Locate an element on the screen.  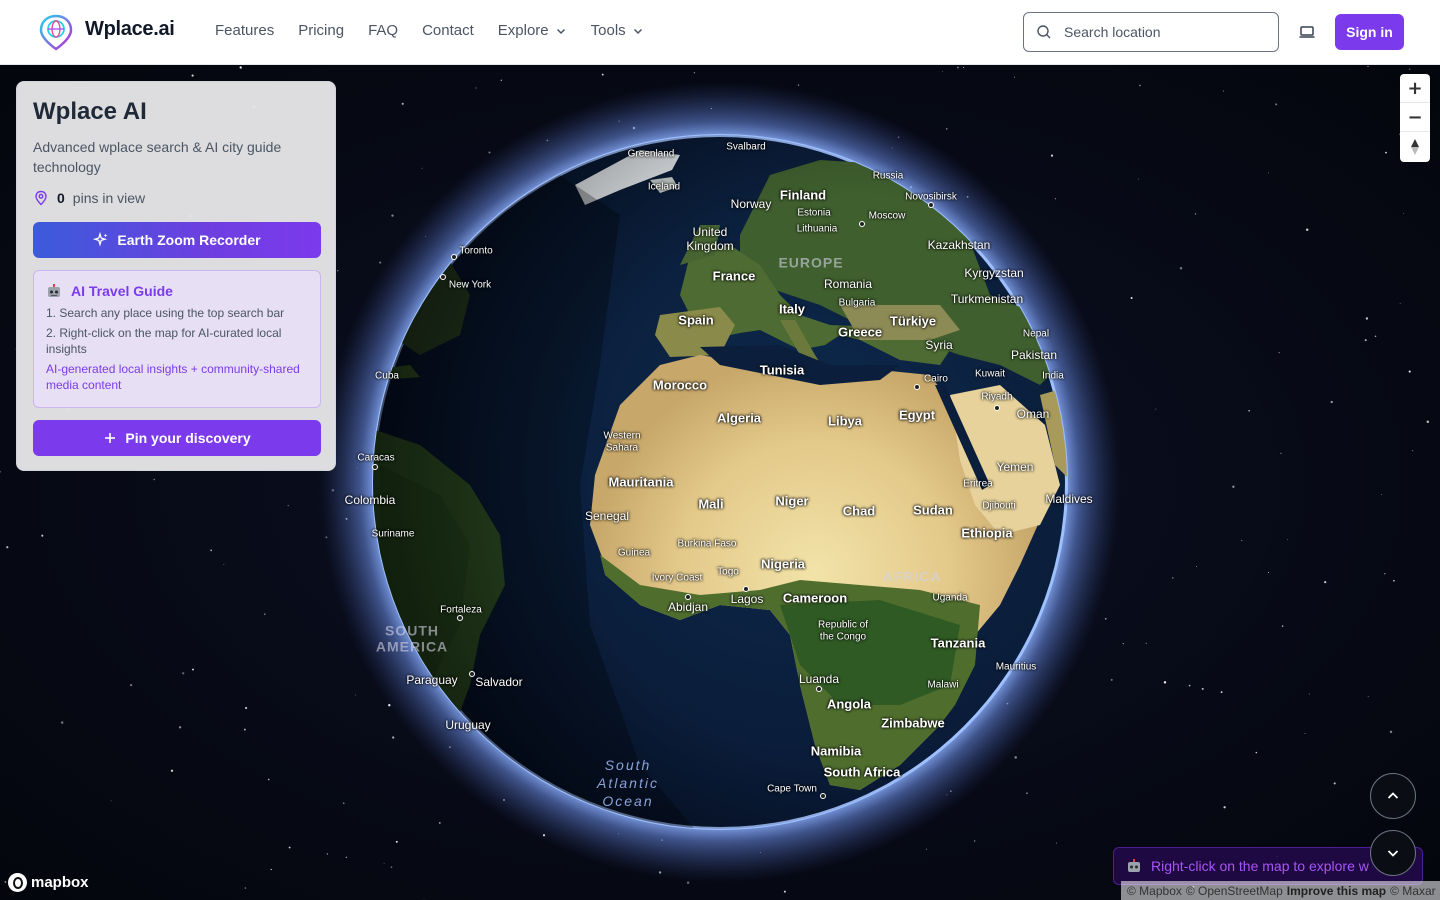
map-label: Ocean is located at coordinates (628, 801).